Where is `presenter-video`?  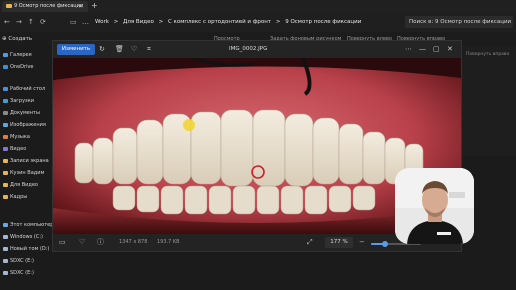 presenter-video is located at coordinates (434, 206).